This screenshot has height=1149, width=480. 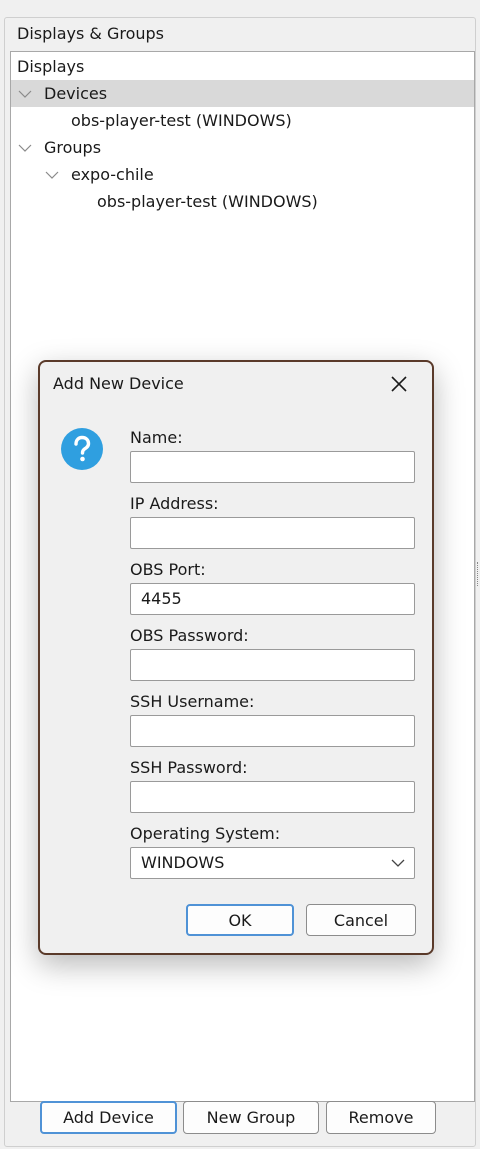 What do you see at coordinates (192, 701) in the screenshot?
I see `ssh-username-label: SSH Username:` at bounding box center [192, 701].